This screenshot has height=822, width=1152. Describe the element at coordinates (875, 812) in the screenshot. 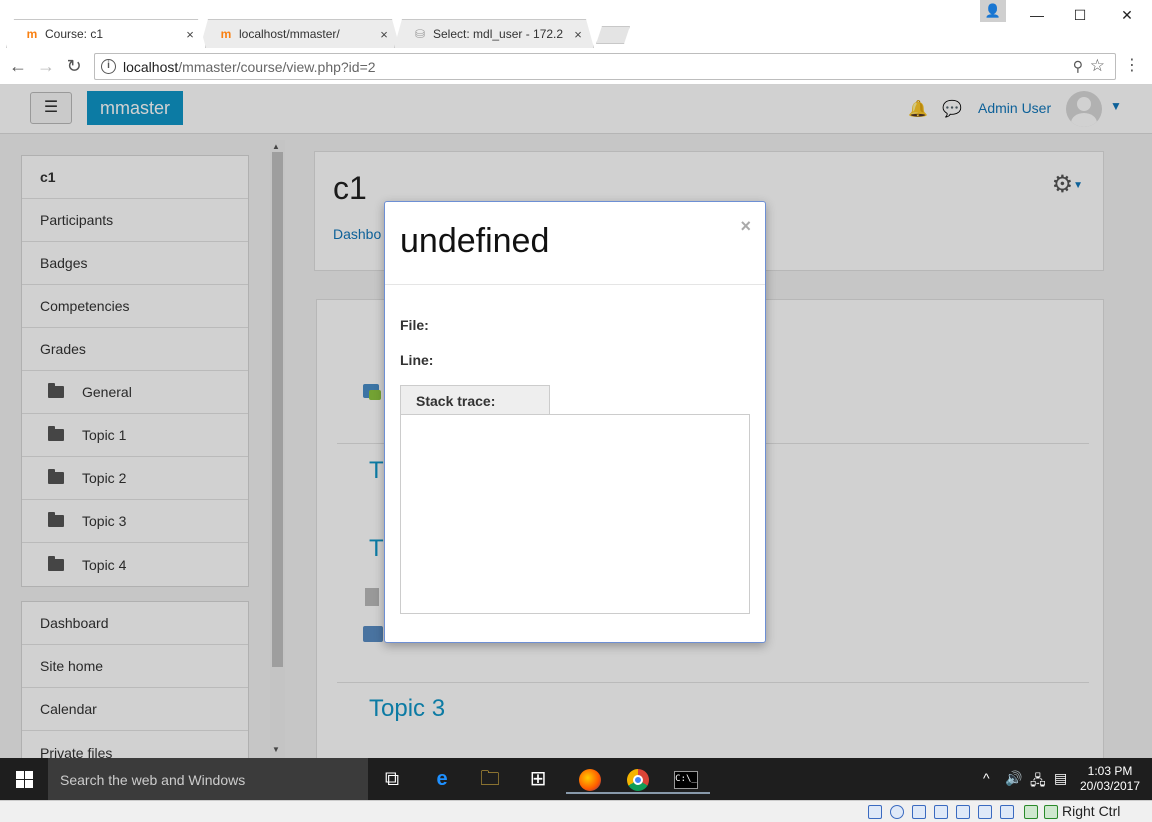

I see `hard-disk-icon` at that location.